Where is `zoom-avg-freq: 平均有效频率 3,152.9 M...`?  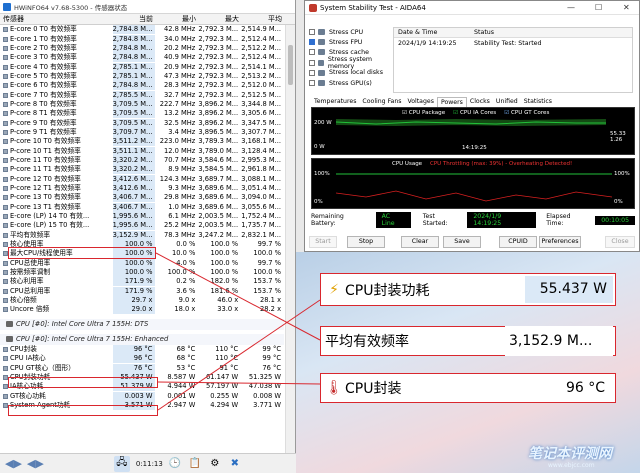
zoom-avg-freq: 平均有效频率 3,152.9 M... is located at coordinates (468, 341).